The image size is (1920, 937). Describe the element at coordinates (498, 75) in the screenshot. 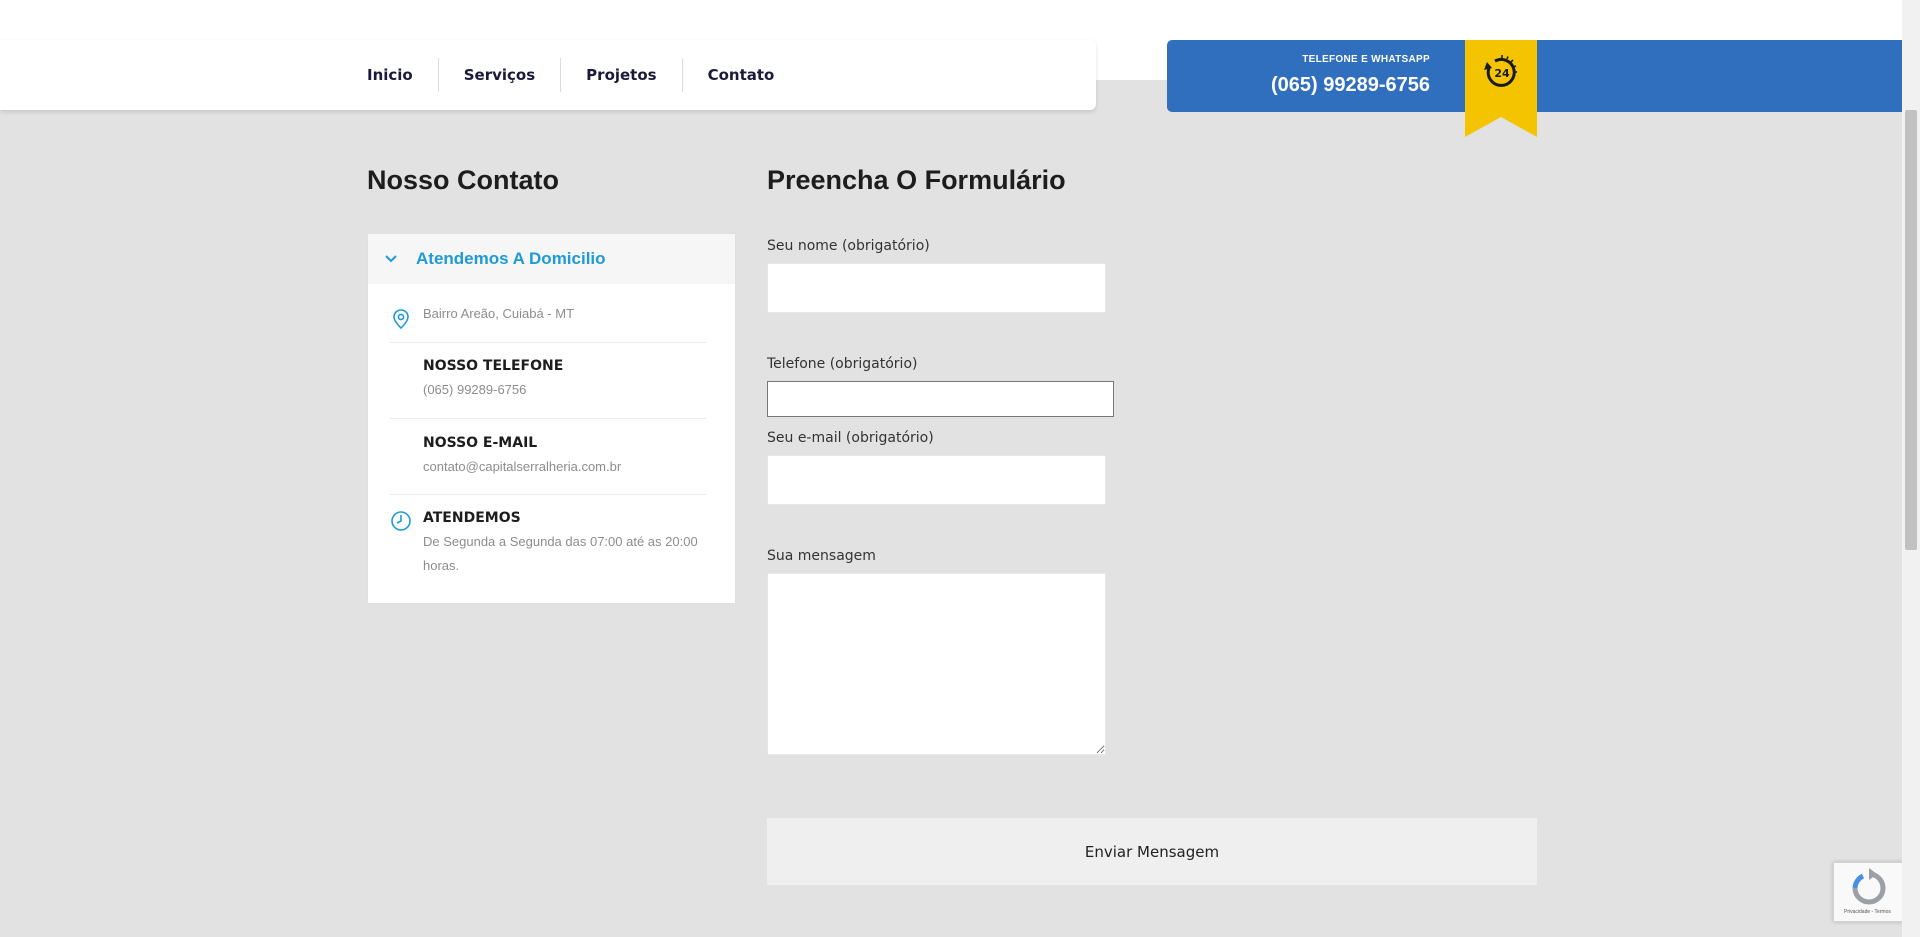

I see `nav-item-servicos: Serviços` at that location.